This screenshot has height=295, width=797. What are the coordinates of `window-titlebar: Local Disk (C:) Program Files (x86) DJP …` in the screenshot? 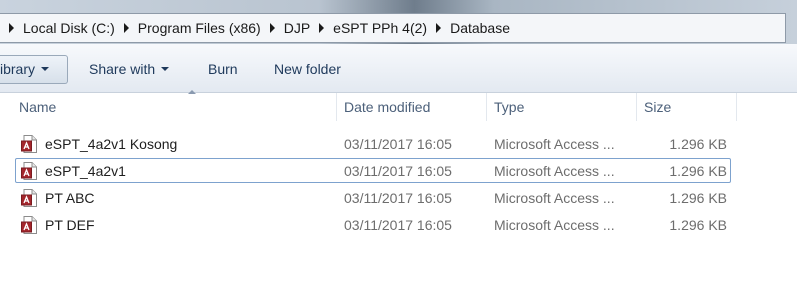 It's located at (398, 22).